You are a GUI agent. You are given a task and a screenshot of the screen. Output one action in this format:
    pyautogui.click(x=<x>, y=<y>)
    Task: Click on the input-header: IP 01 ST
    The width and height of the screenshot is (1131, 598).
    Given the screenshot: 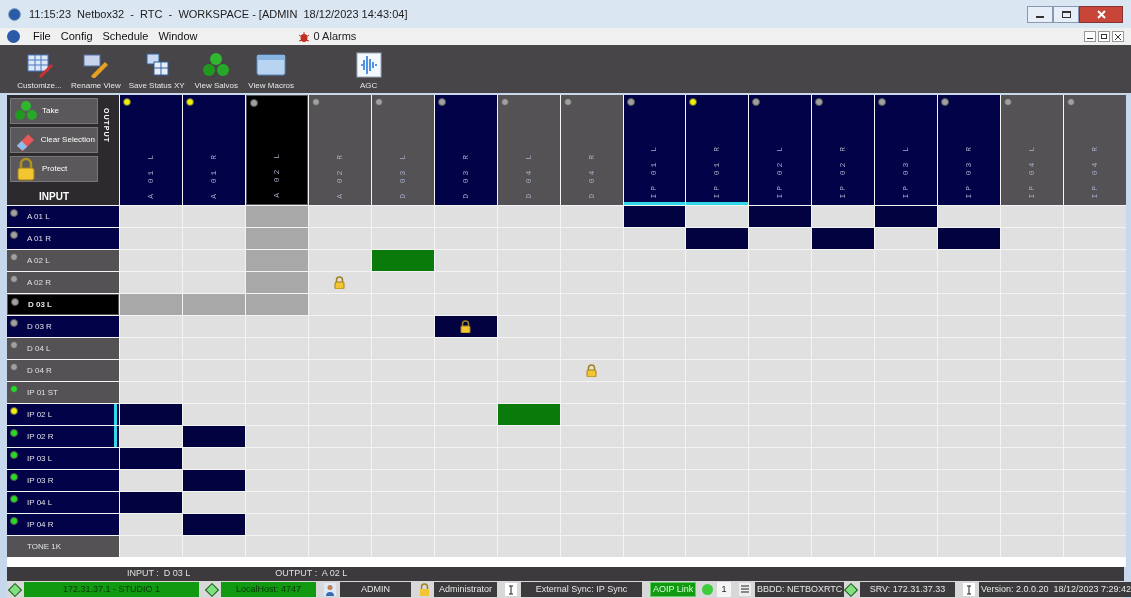 What is the action you would take?
    pyautogui.click(x=63, y=392)
    